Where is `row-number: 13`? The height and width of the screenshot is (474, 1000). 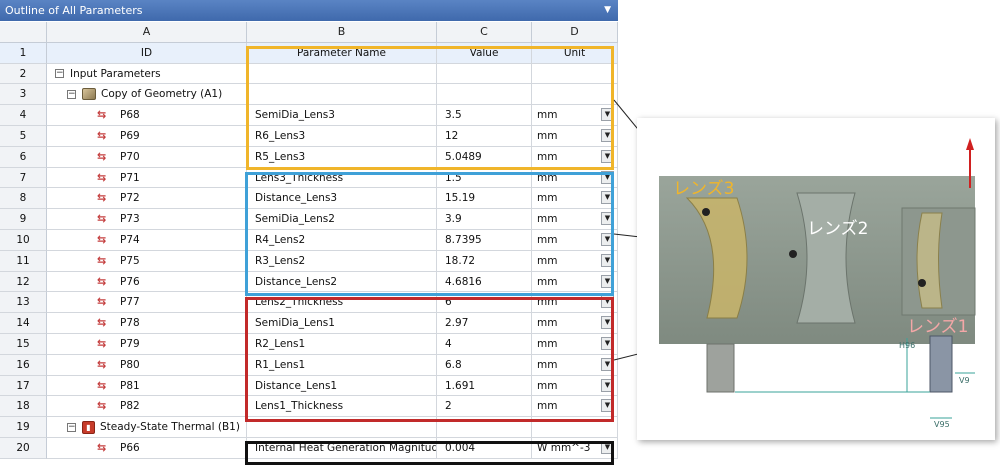 row-number: 13 is located at coordinates (23, 303).